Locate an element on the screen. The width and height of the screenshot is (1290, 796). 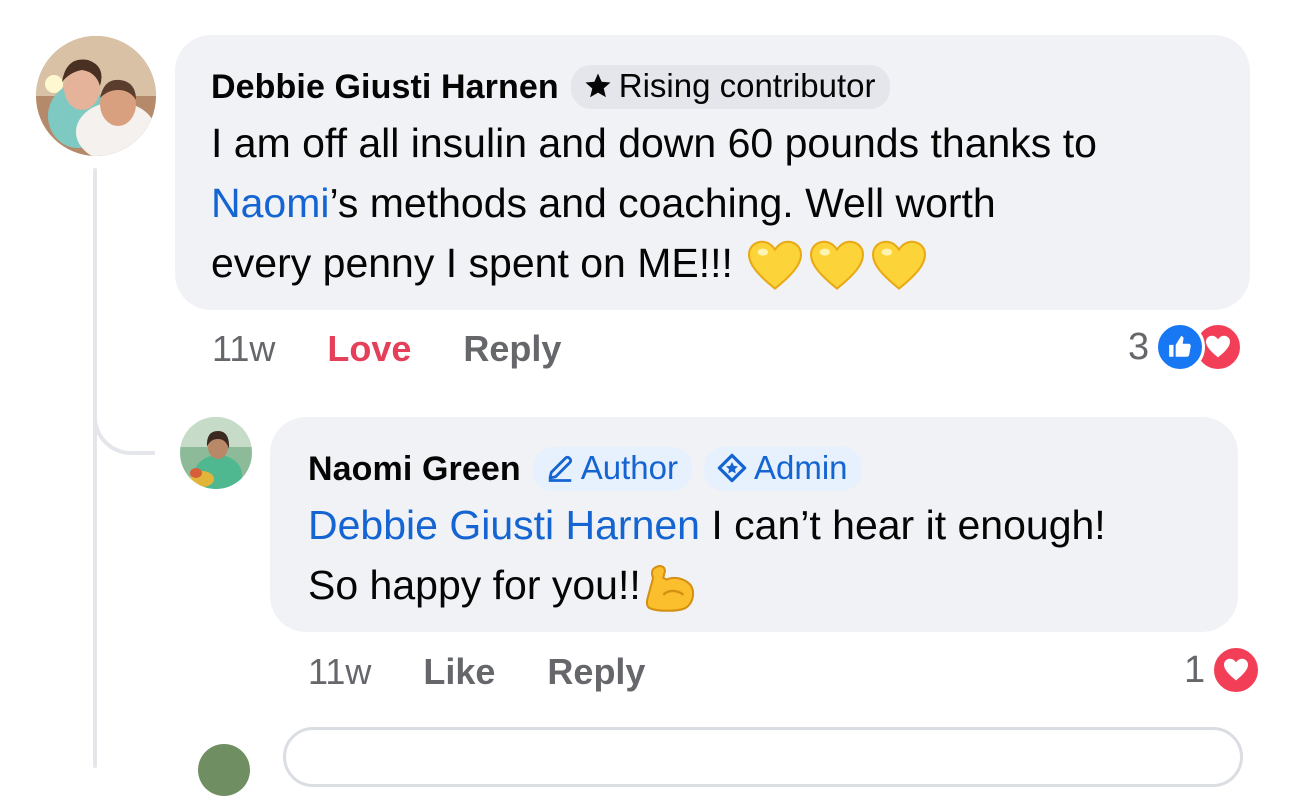
mention-link: Debbie Giusti Harnen is located at coordinates (504, 525).